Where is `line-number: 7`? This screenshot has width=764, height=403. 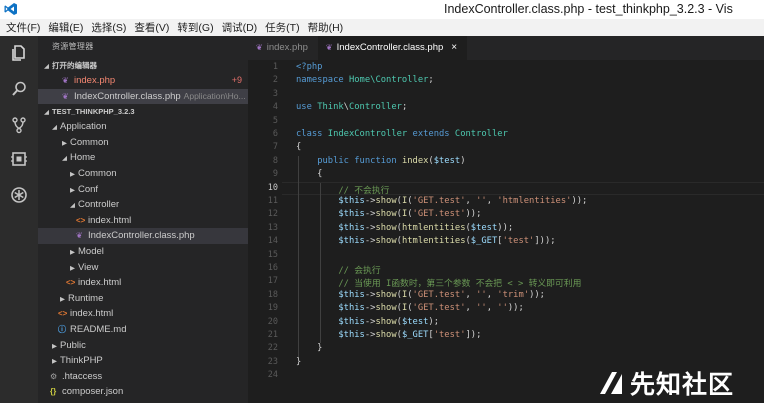 line-number: 7 is located at coordinates (275, 147).